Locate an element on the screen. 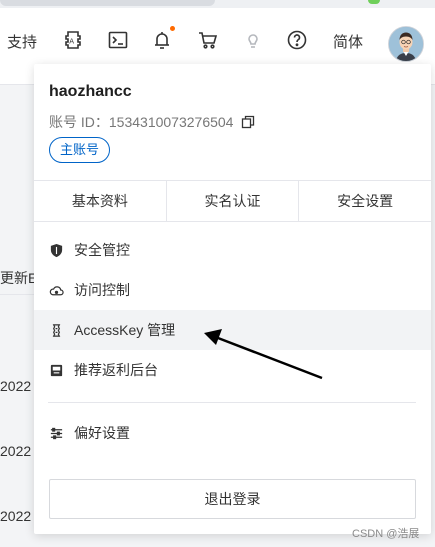 The height and width of the screenshot is (547, 435). card-icon is located at coordinates (56, 370).